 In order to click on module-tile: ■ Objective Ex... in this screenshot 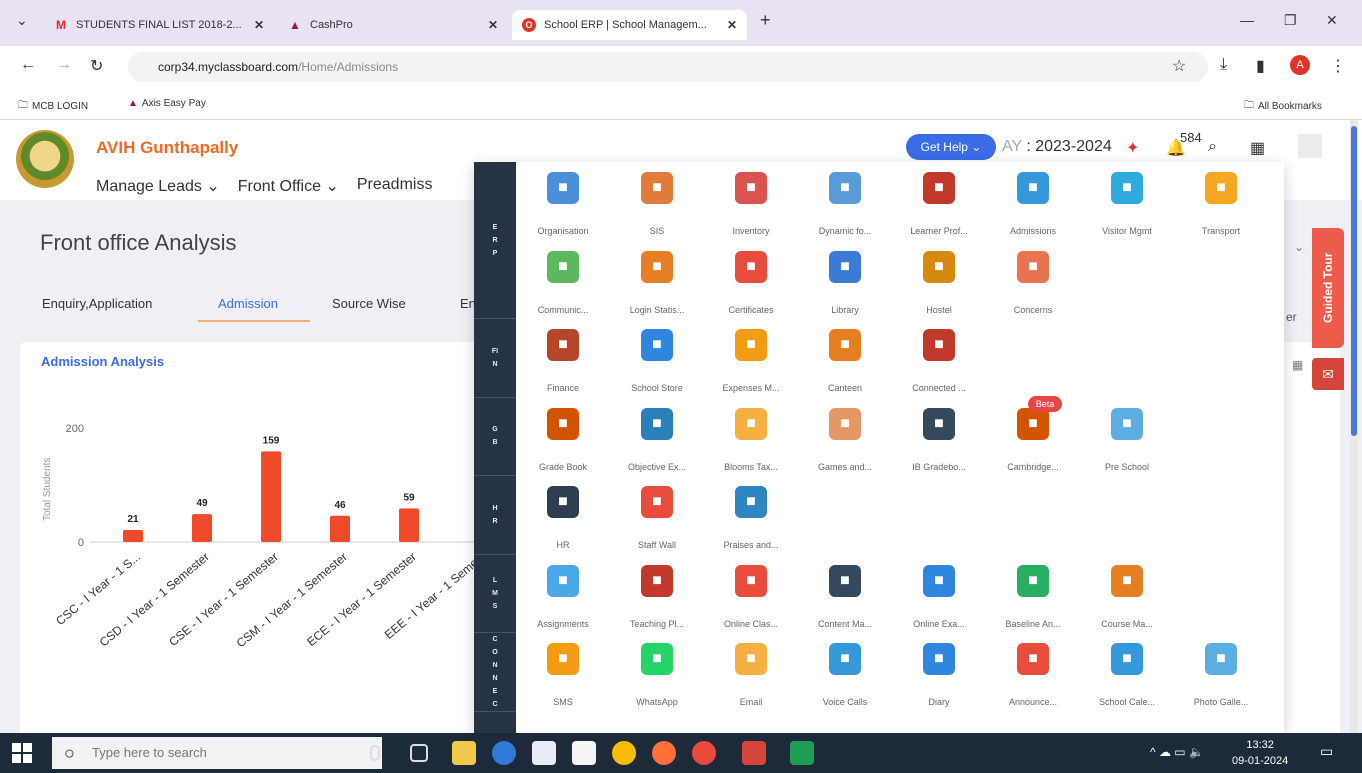, I will do `click(657, 437)`.